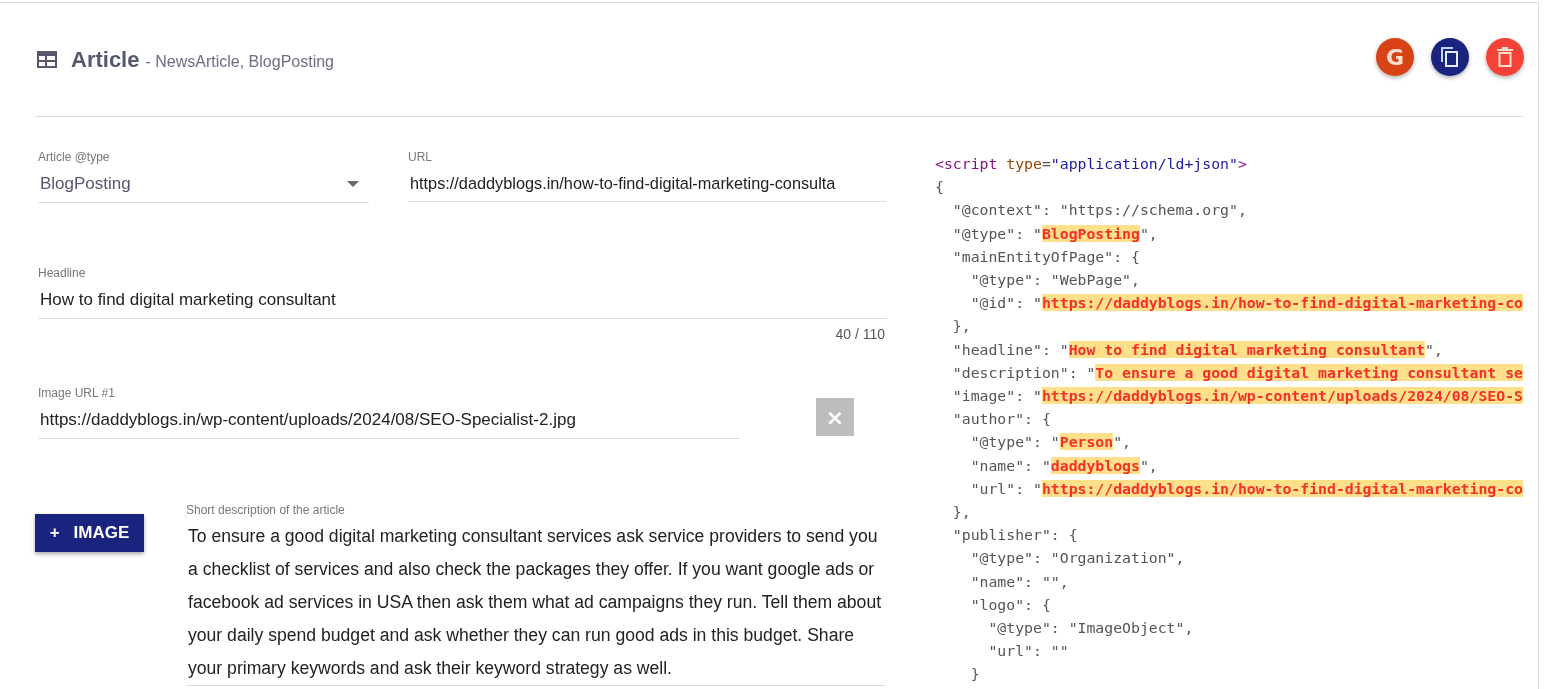 This screenshot has height=689, width=1567. What do you see at coordinates (1099, 210) in the screenshot?
I see `code-line: "@context": "https://schema.org",` at bounding box center [1099, 210].